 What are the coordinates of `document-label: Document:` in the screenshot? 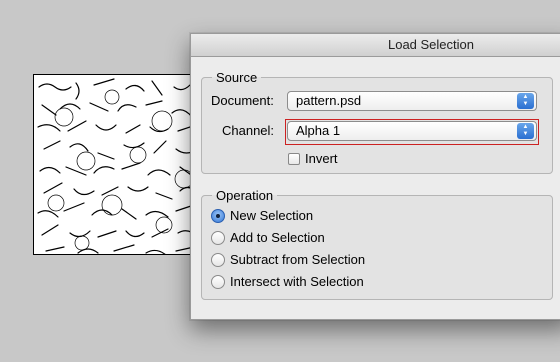 It's located at (242, 100).